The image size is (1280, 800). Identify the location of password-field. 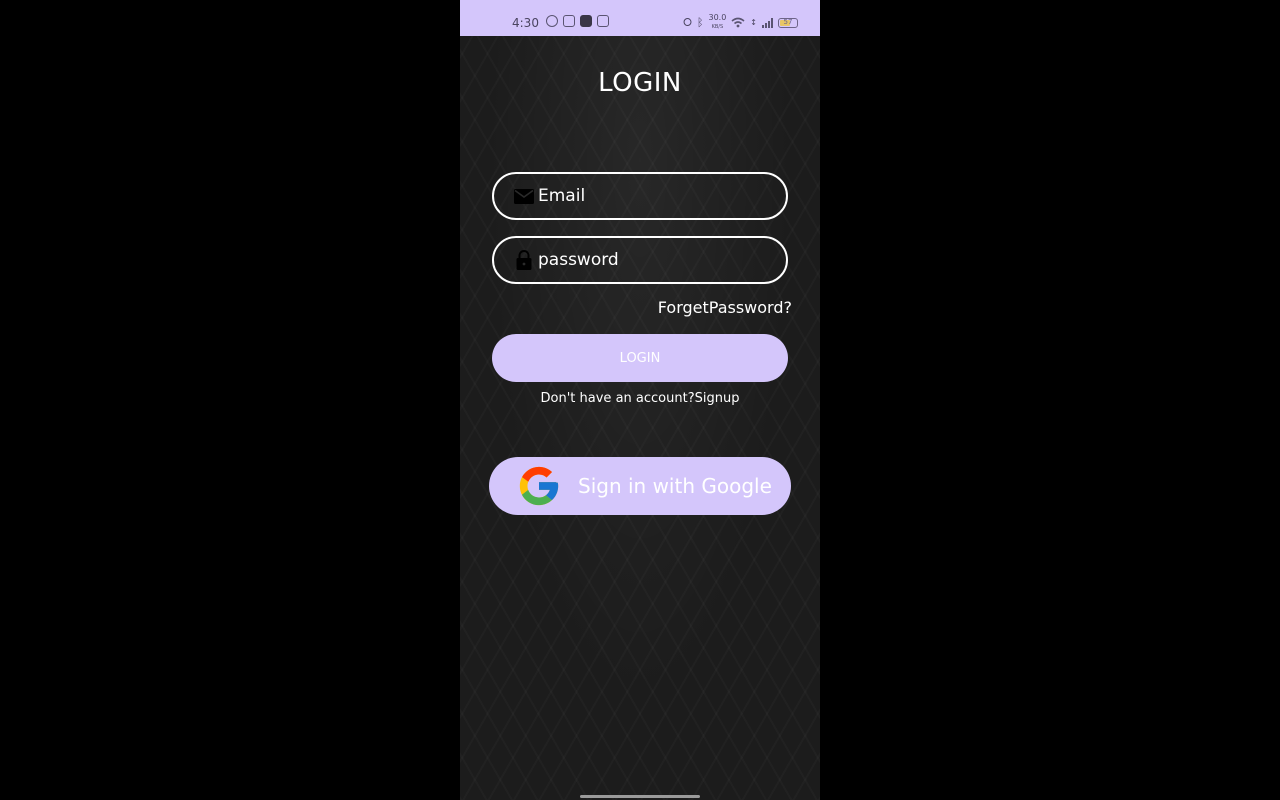
(640, 260).